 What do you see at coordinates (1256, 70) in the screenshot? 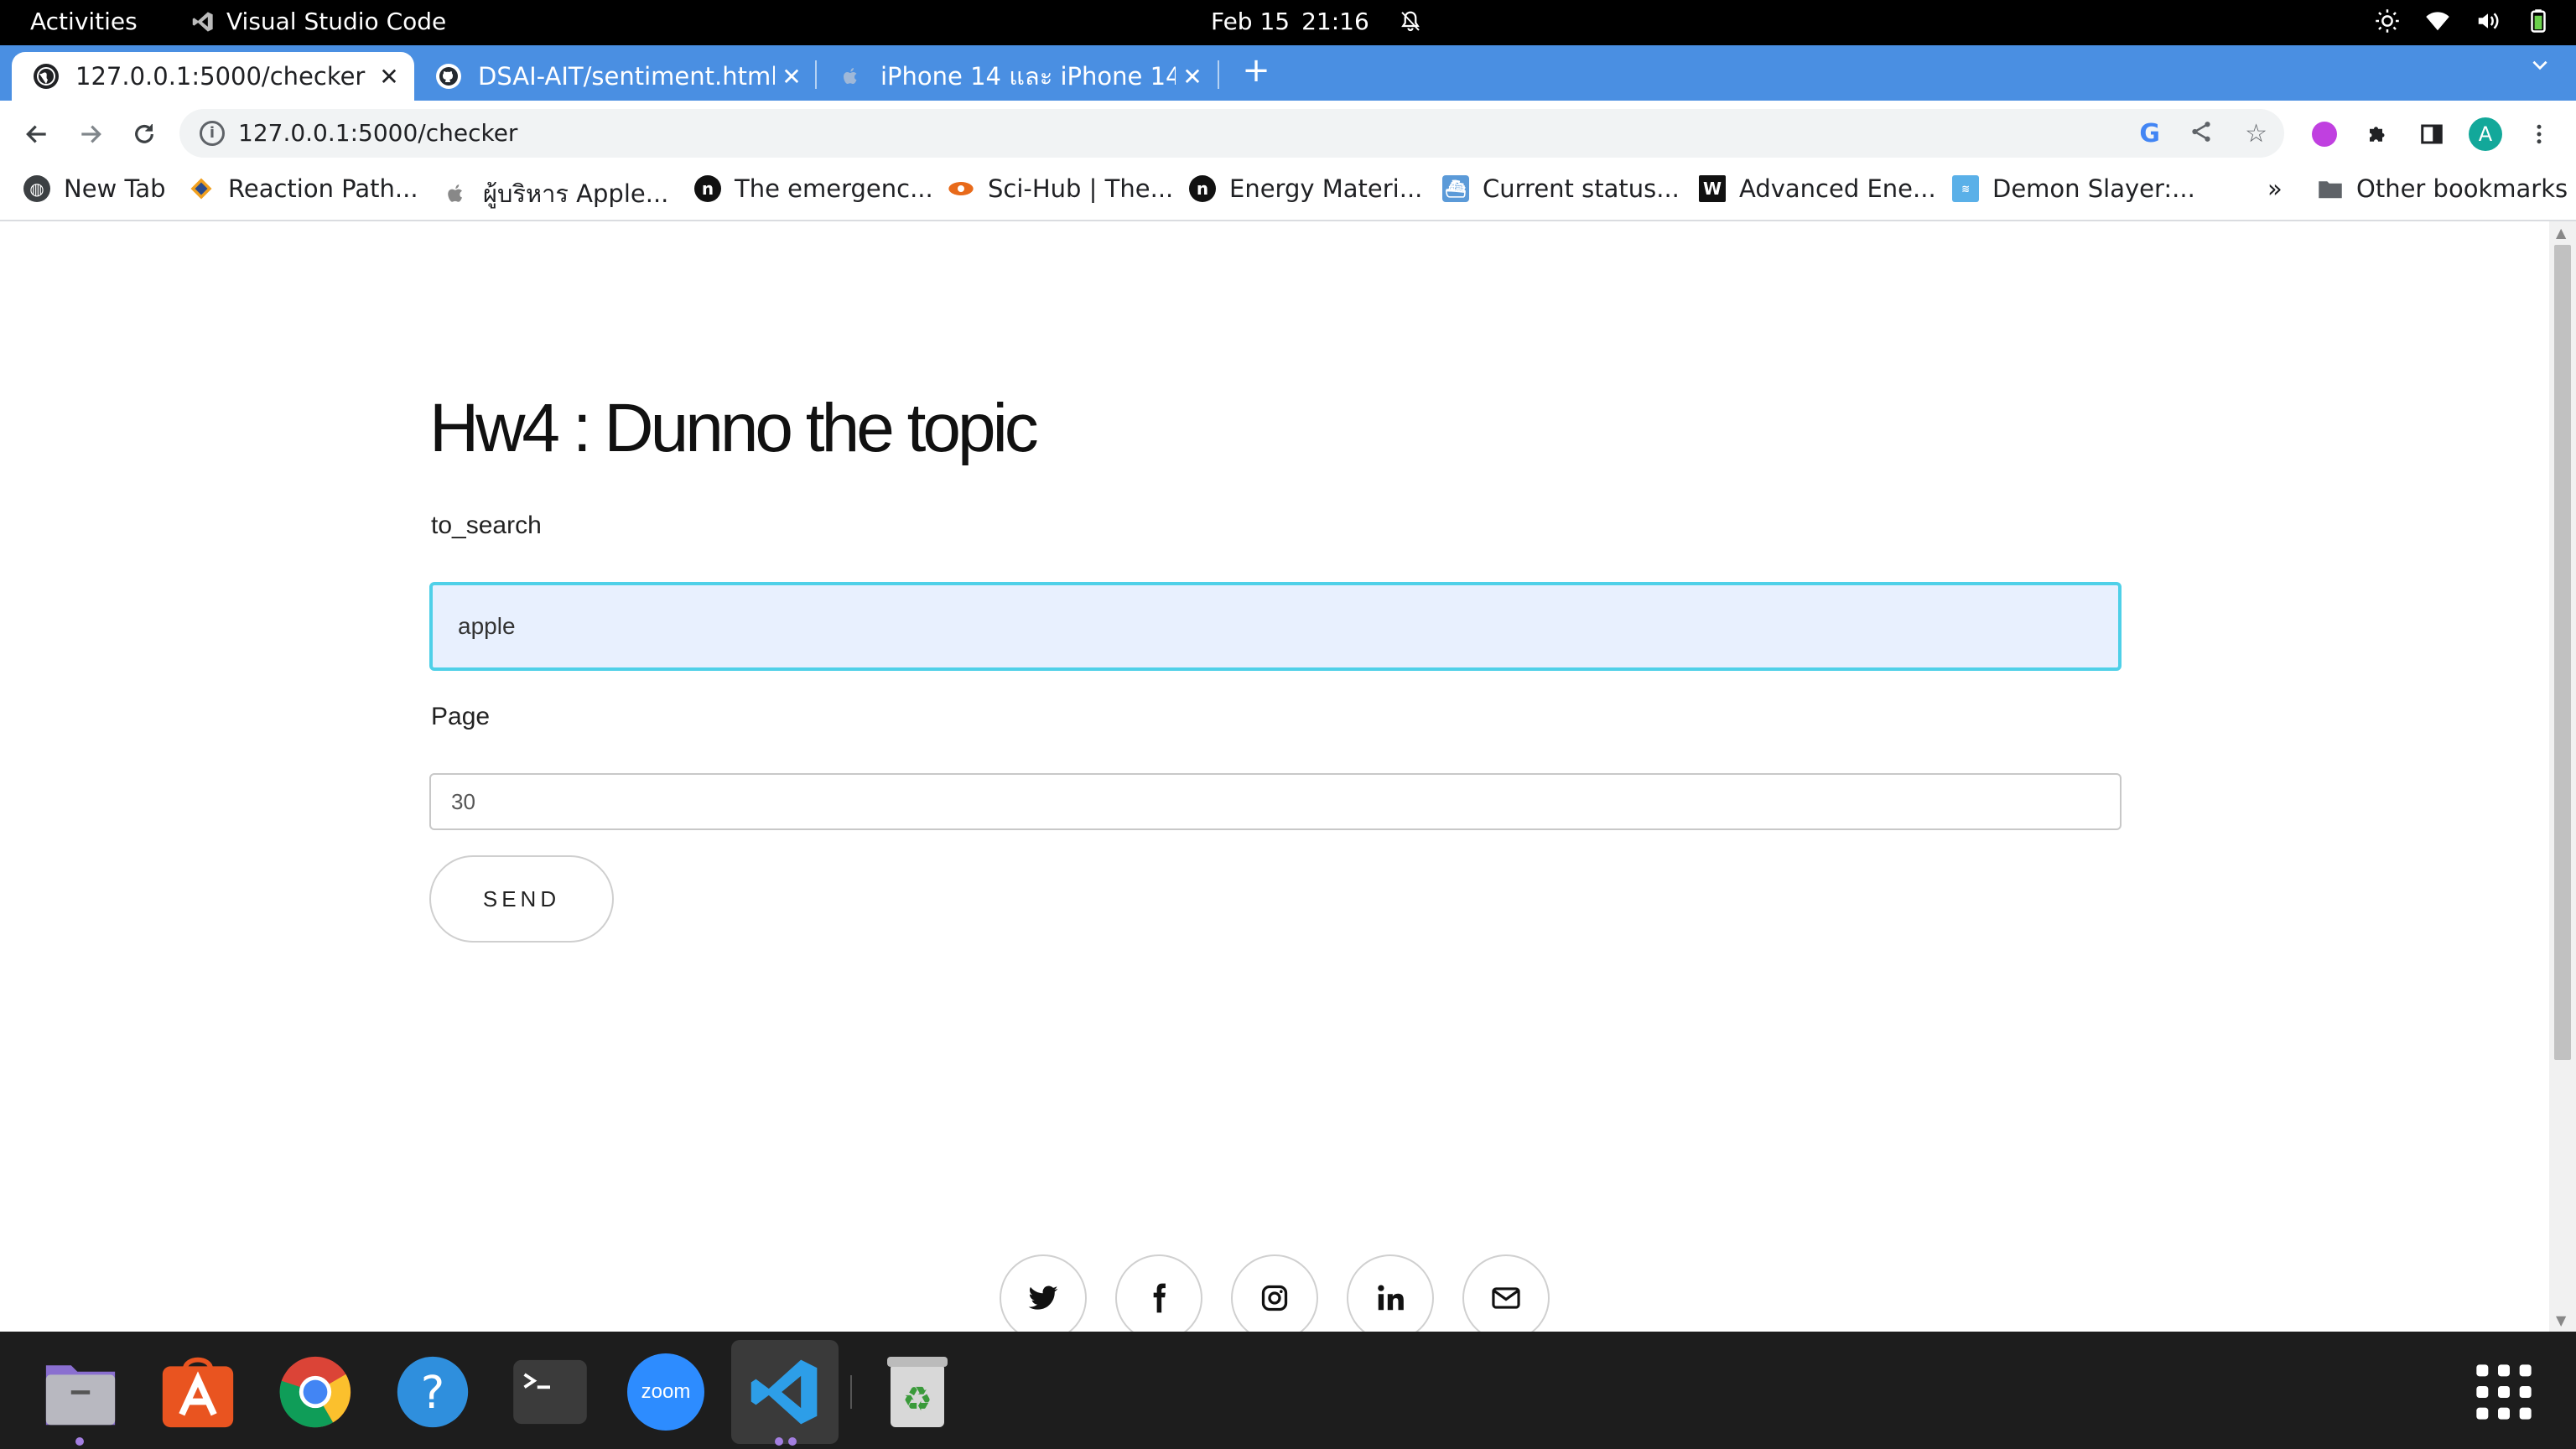
I see `new-tab-button: +` at bounding box center [1256, 70].